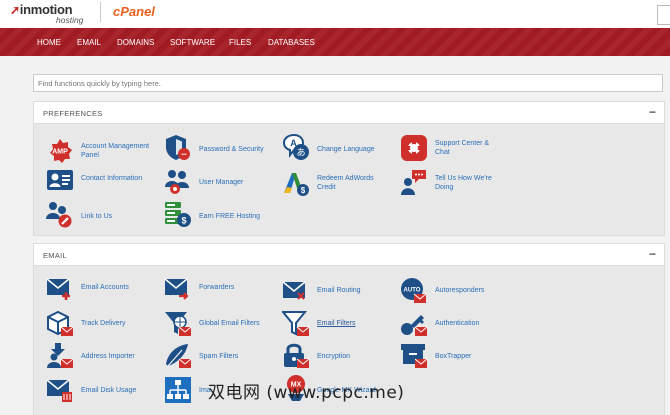 This screenshot has height=415, width=670. Describe the element at coordinates (663, 15) in the screenshot. I see `search-box-edge` at that location.